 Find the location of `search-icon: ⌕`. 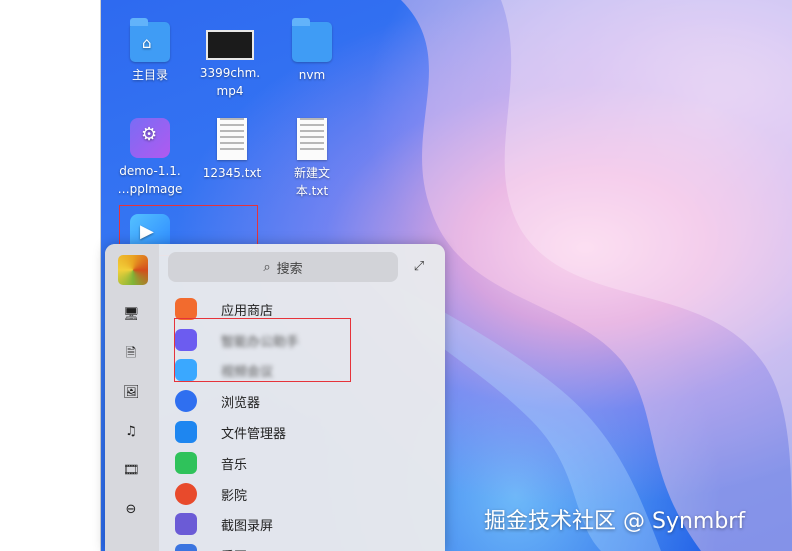

search-icon: ⌕ is located at coordinates (267, 267).